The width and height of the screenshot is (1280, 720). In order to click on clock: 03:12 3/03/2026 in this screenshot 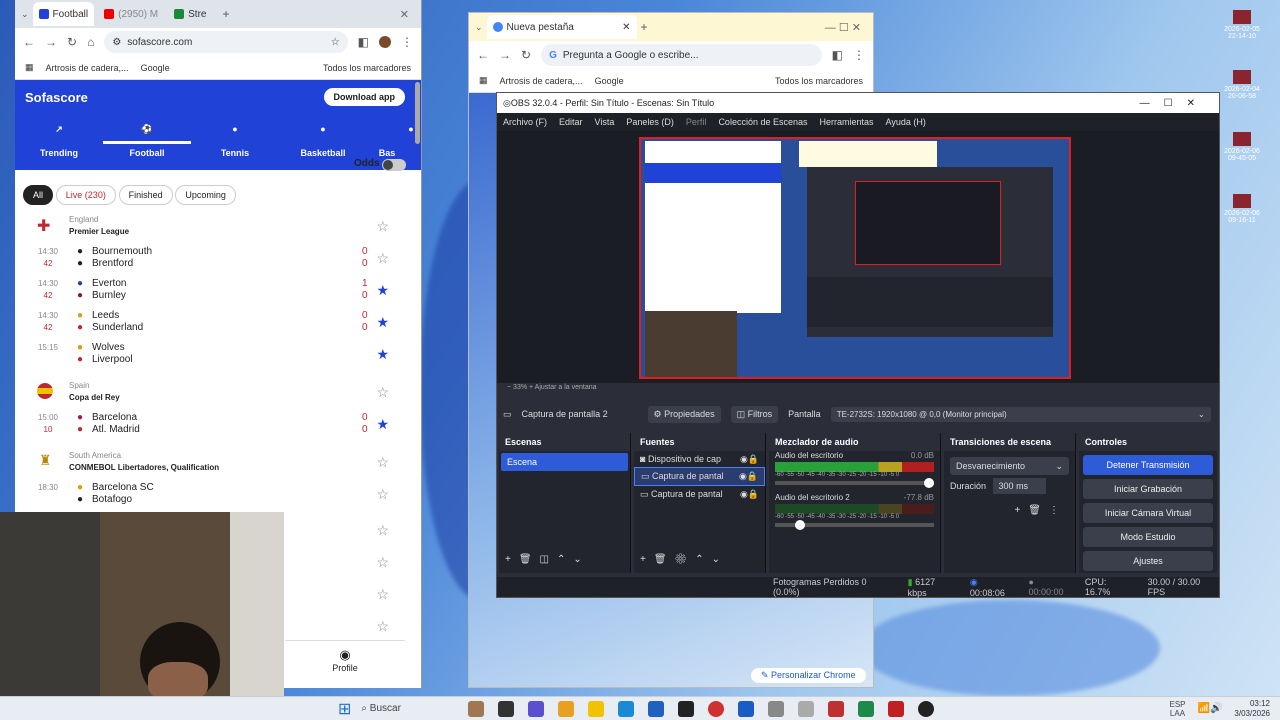, I will do `click(1252, 709)`.